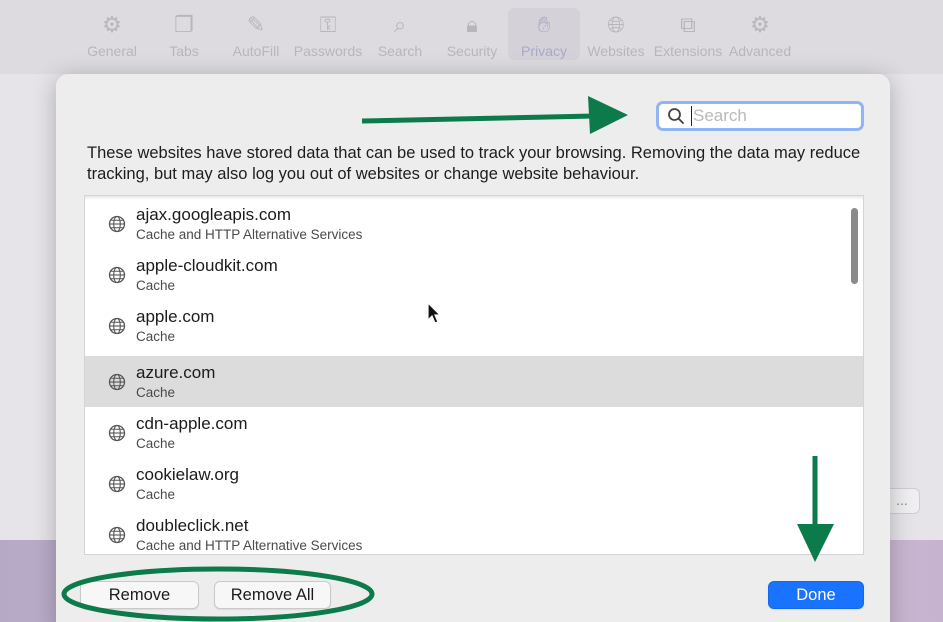 Image resolution: width=943 pixels, height=622 pixels. I want to click on globe-icon: 🌐︎, so click(616, 24).